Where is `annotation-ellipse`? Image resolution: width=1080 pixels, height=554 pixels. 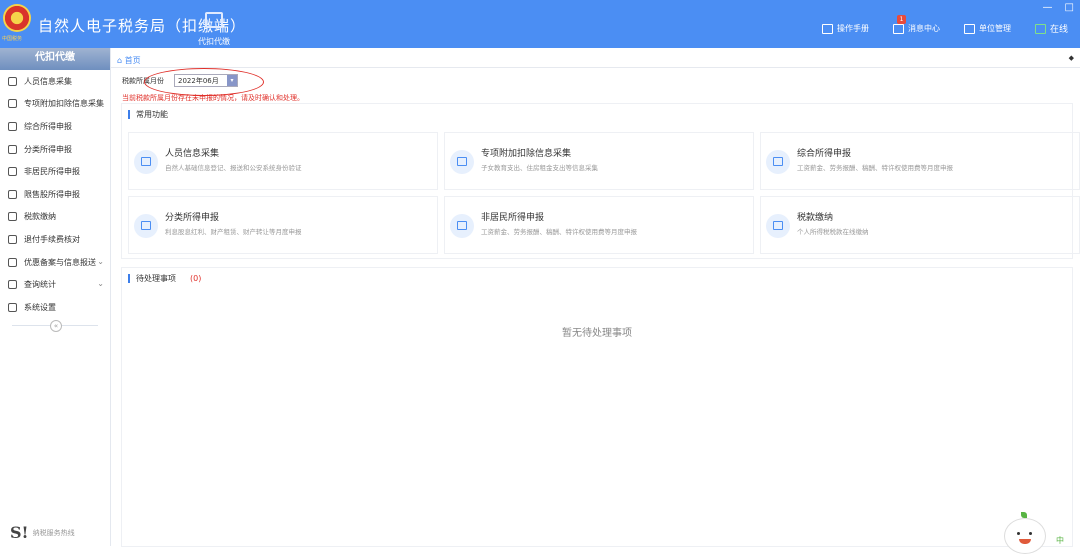 annotation-ellipse is located at coordinates (204, 82).